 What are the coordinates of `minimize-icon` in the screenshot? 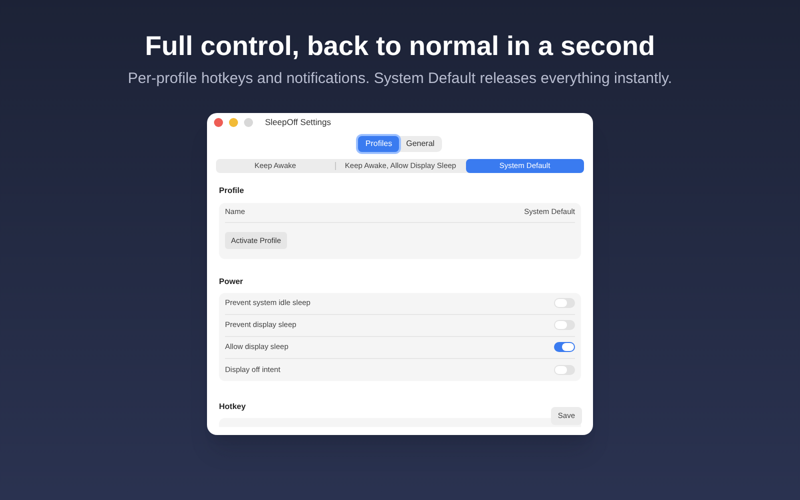 It's located at (233, 122).